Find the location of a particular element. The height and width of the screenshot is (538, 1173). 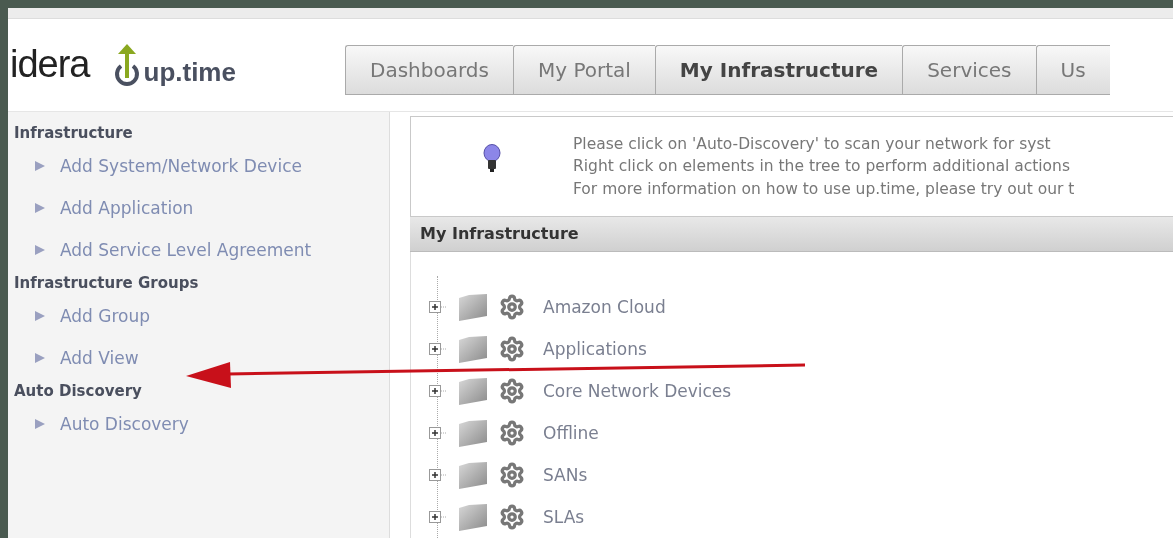

section-title: Infrastructure Groups is located at coordinates (106, 283).